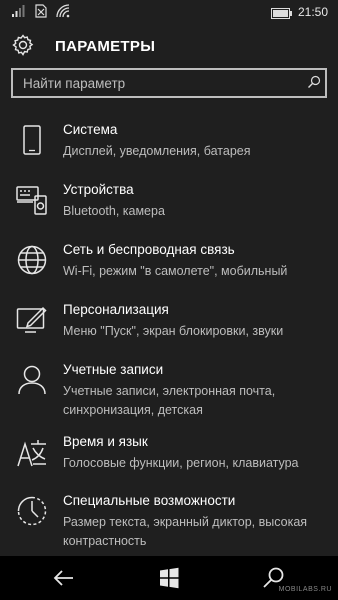  What do you see at coordinates (105, 441) in the screenshot?
I see `settings-item-title: Время и язык` at bounding box center [105, 441].